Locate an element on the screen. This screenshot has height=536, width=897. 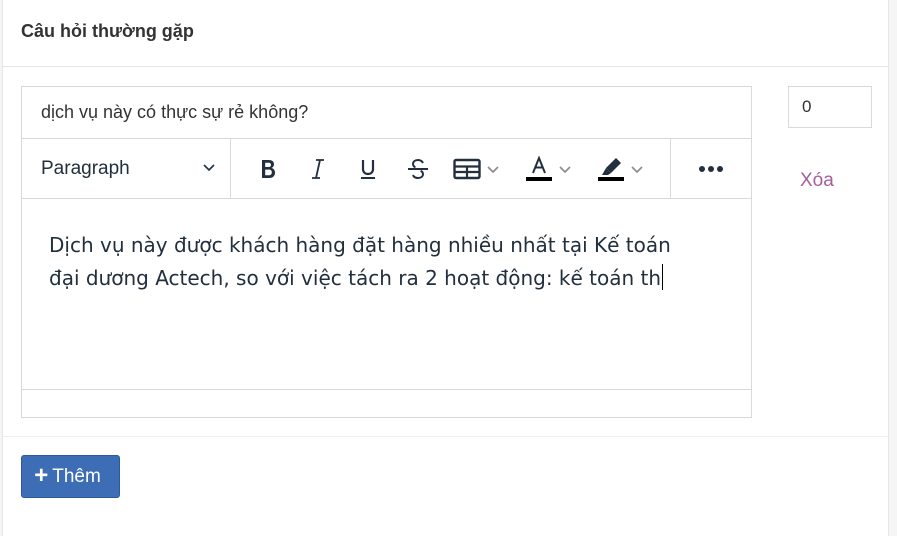
strikethrough-button is located at coordinates (418, 169).